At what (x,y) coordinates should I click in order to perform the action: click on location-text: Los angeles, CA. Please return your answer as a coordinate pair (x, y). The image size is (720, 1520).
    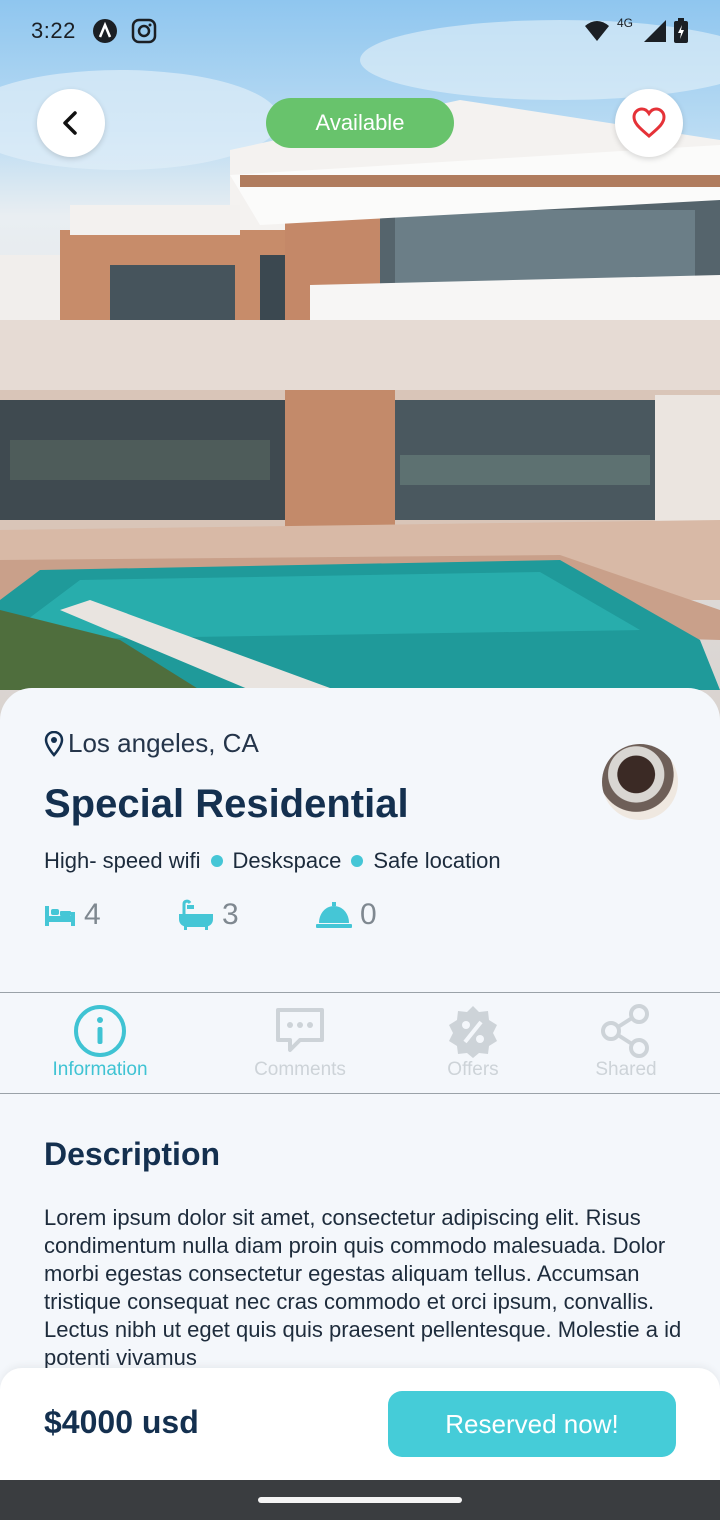
    Looking at the image, I should click on (163, 743).